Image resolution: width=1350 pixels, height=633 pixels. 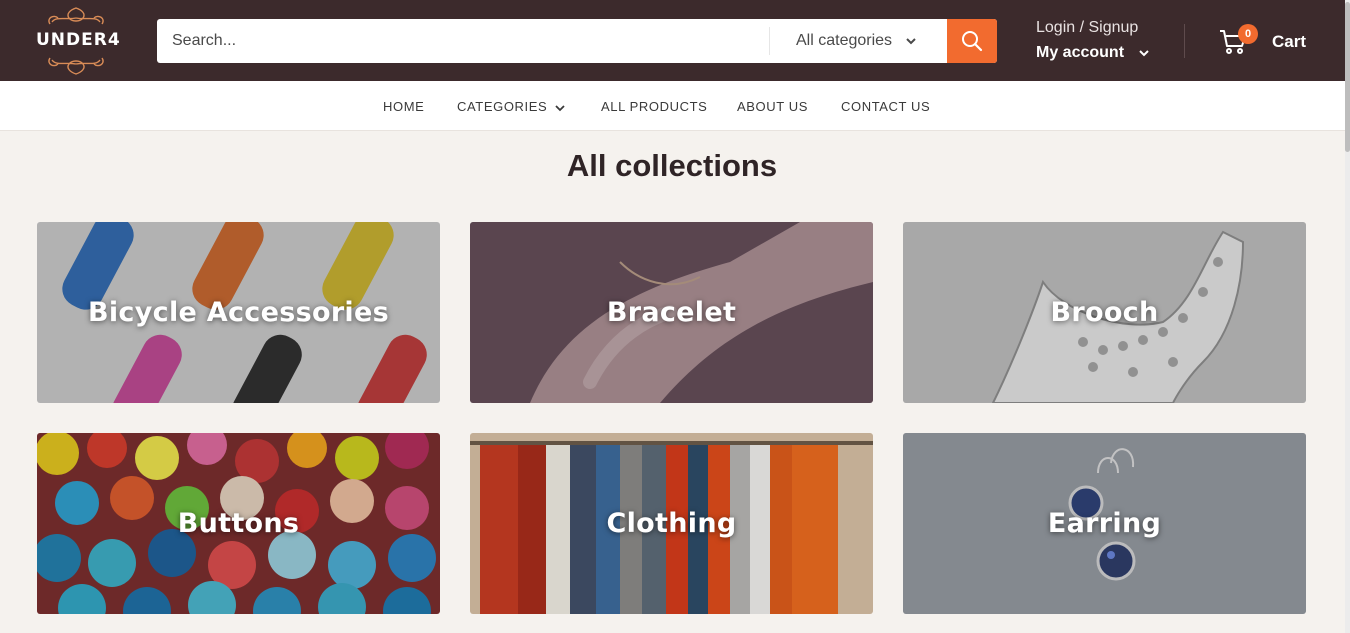 I want to click on collection-label: Bicycle Accessories, so click(x=238, y=312).